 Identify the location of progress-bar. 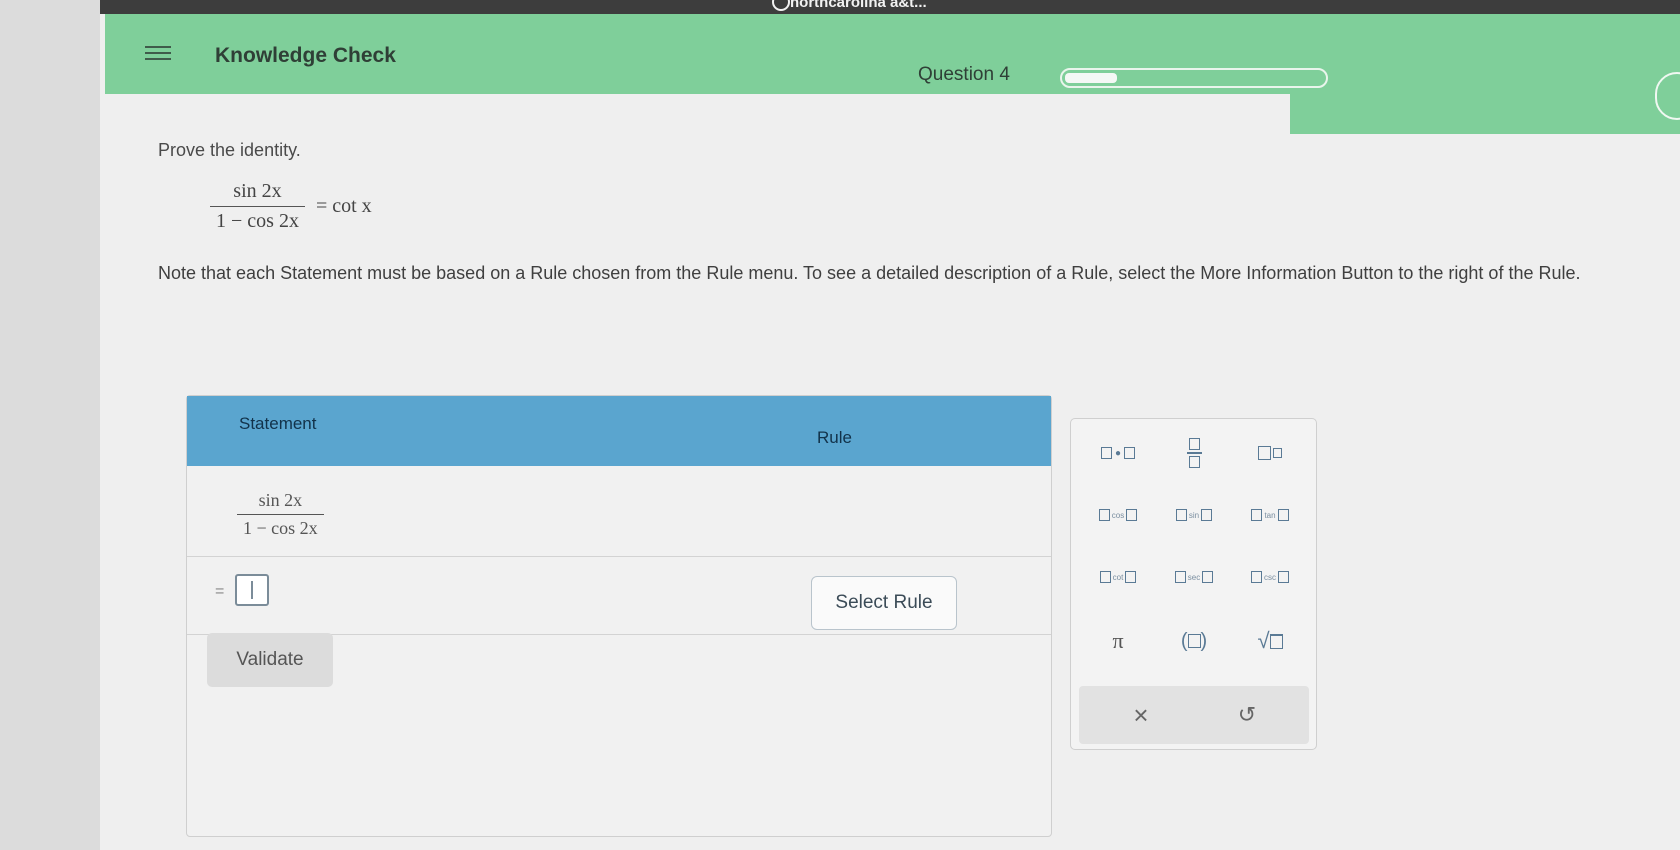
(1194, 78).